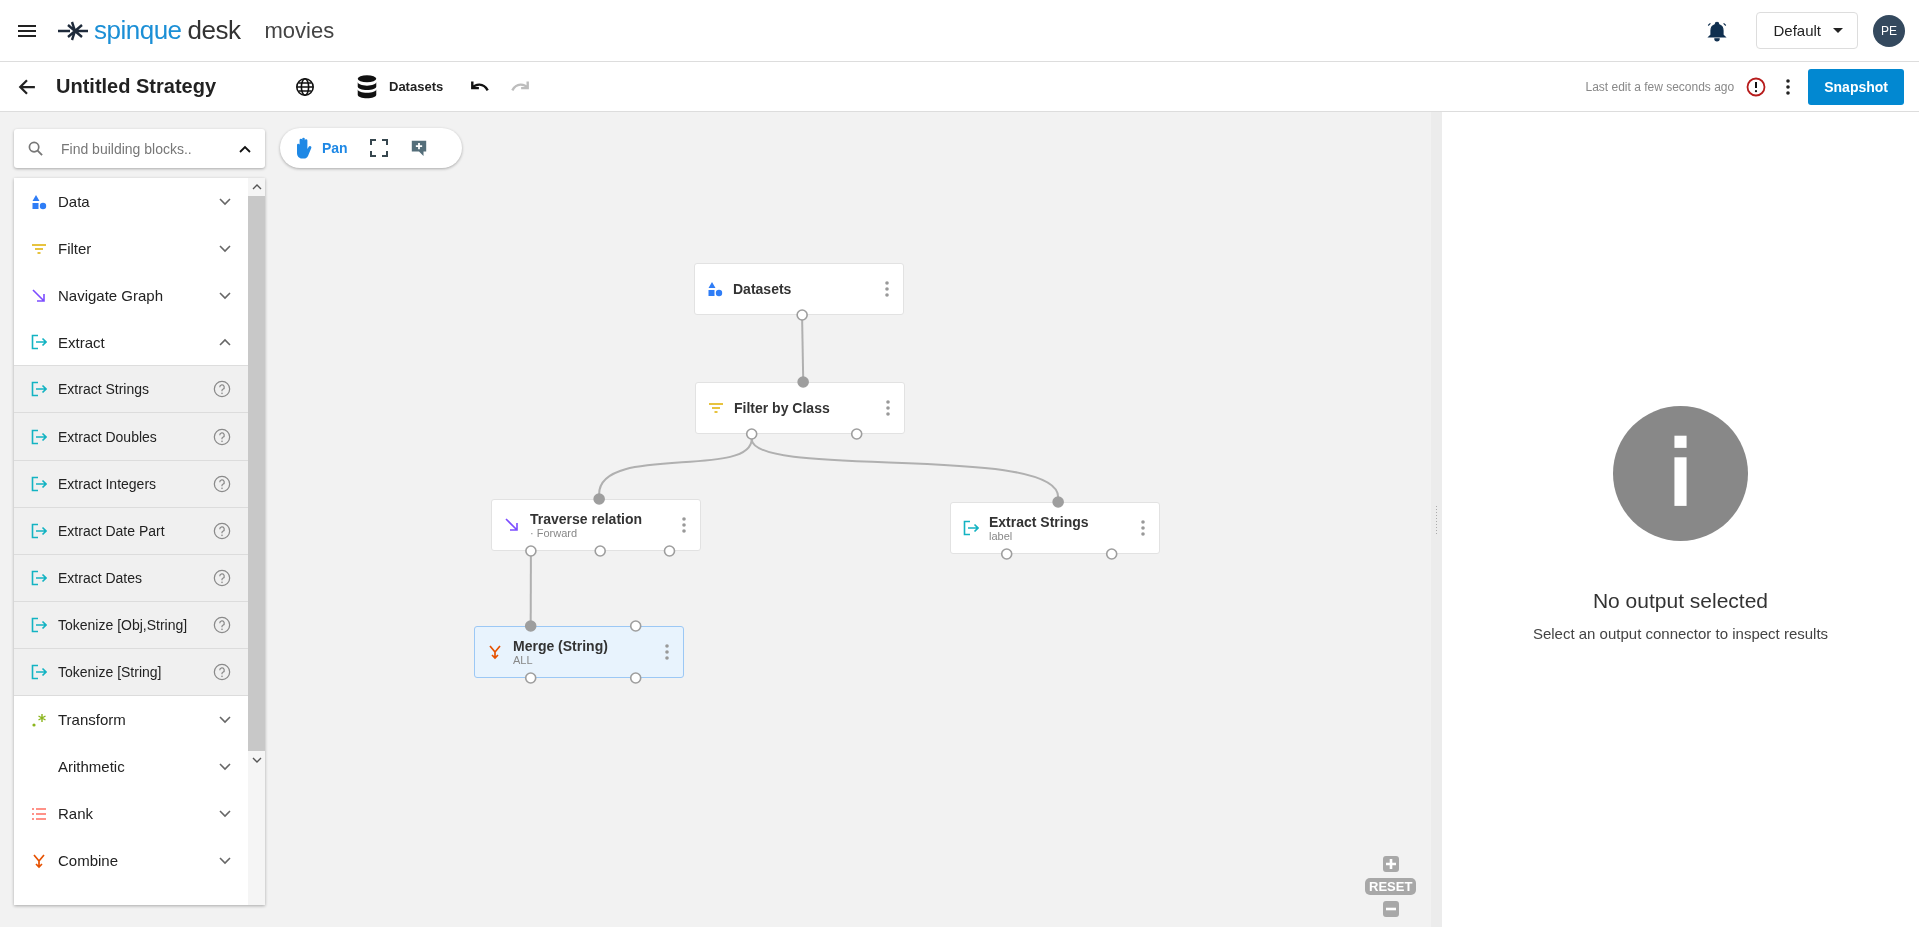 The width and height of the screenshot is (1919, 927). Describe the element at coordinates (131, 390) in the screenshot. I see `block-item: Extract Strings` at that location.